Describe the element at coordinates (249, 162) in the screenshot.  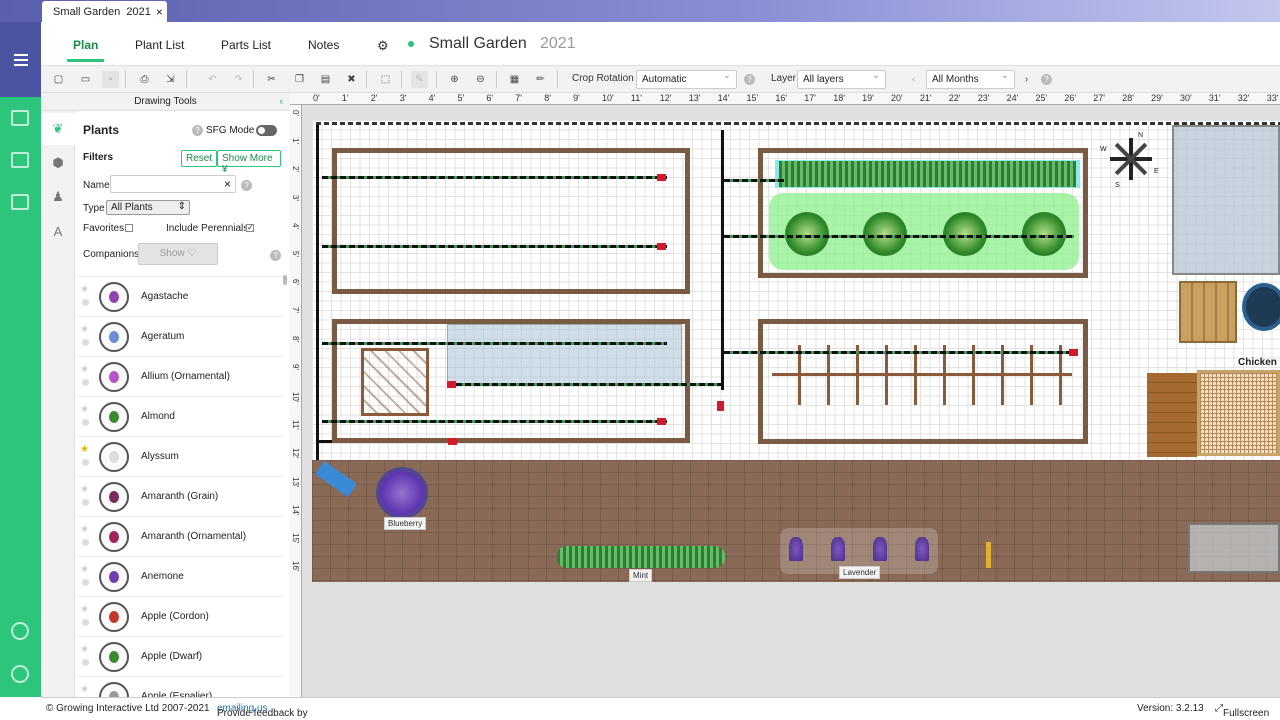
I see `show-more-button: Show More ¥` at that location.